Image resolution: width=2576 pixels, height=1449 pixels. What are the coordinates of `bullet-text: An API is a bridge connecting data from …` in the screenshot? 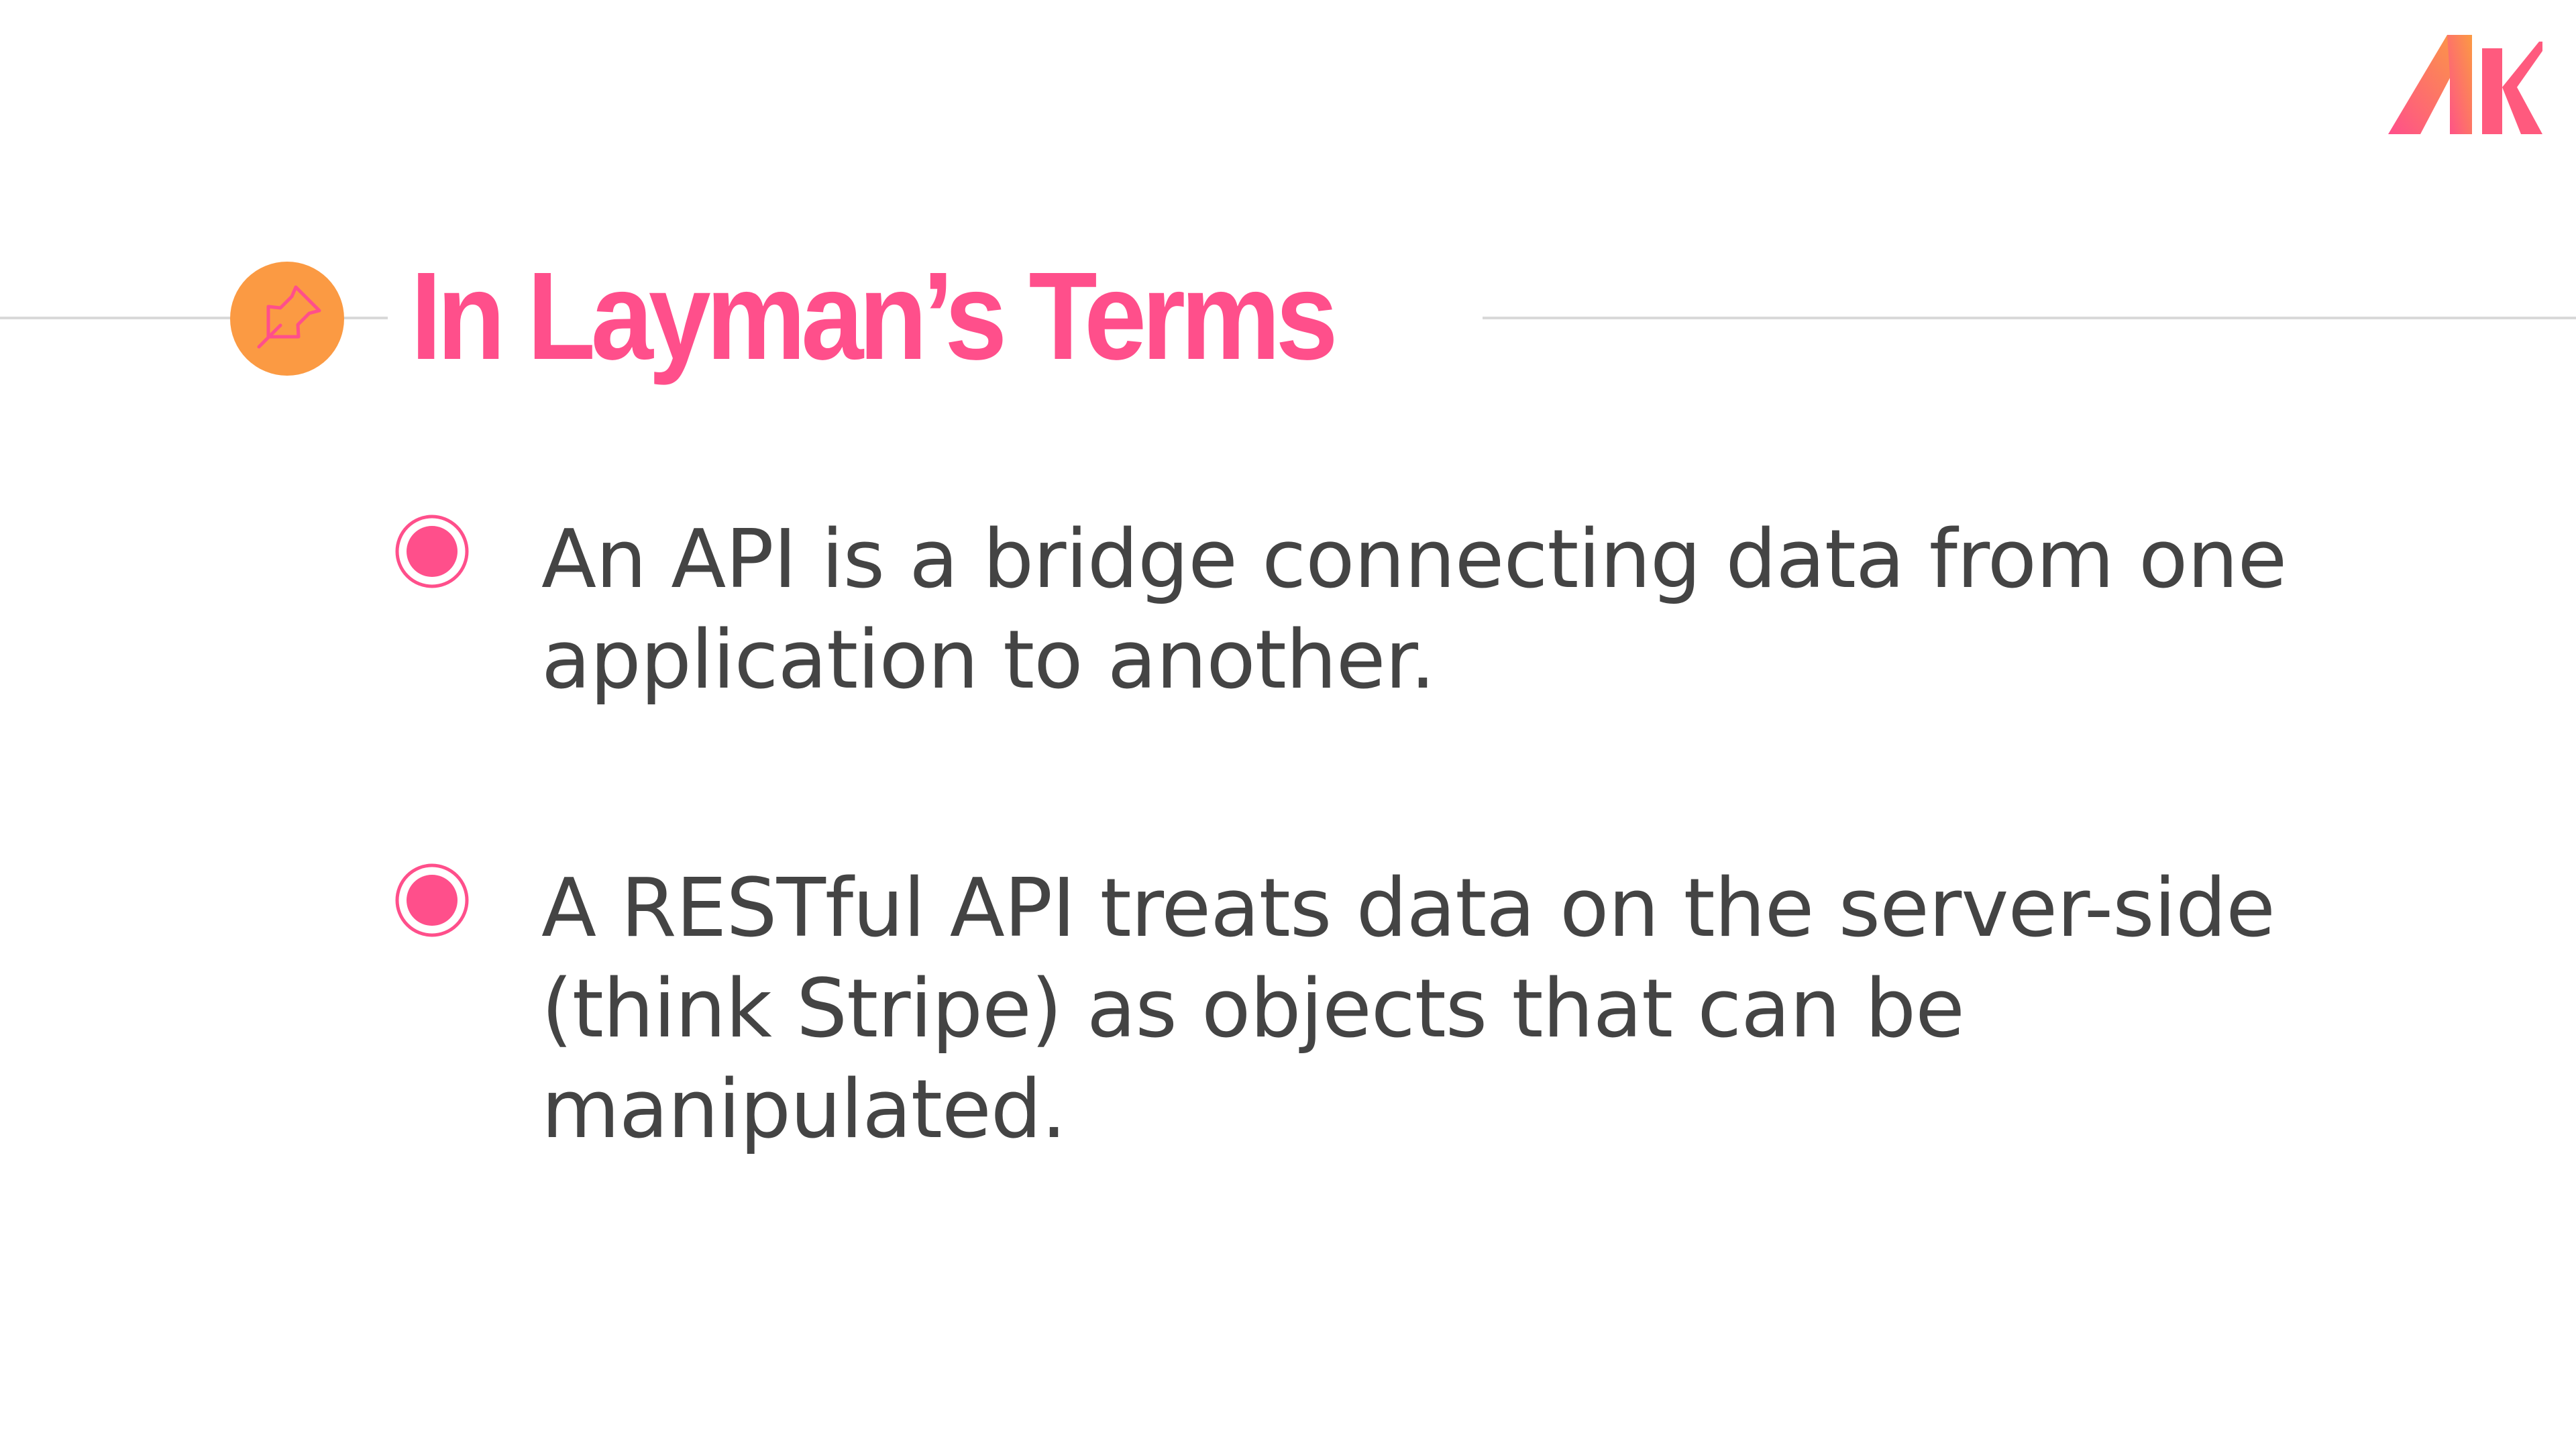 It's located at (1414, 610).